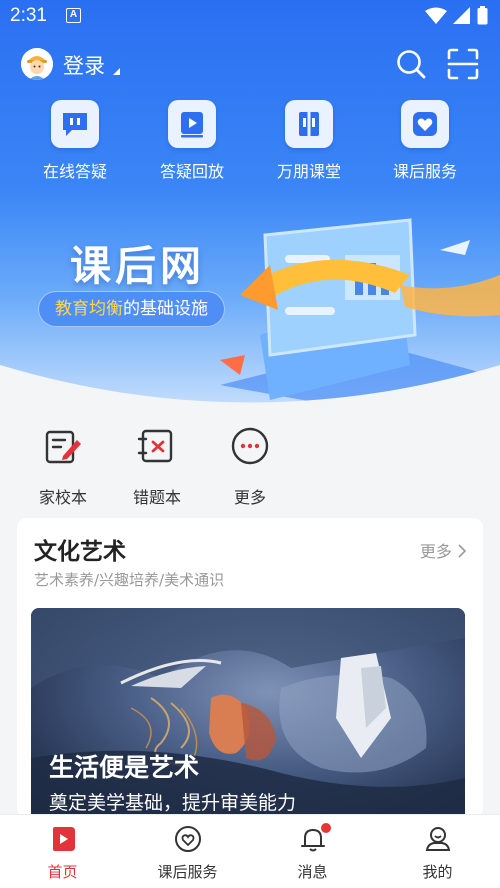 Image resolution: width=500 pixels, height=888 pixels. Describe the element at coordinates (308, 171) in the screenshot. I see `feature-label: 万朋课堂` at that location.